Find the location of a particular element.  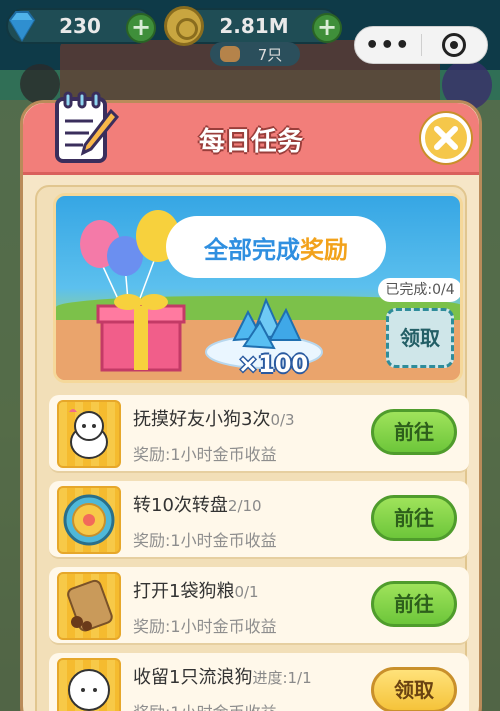

banner-title-part2: 奖励 is located at coordinates (324, 250).